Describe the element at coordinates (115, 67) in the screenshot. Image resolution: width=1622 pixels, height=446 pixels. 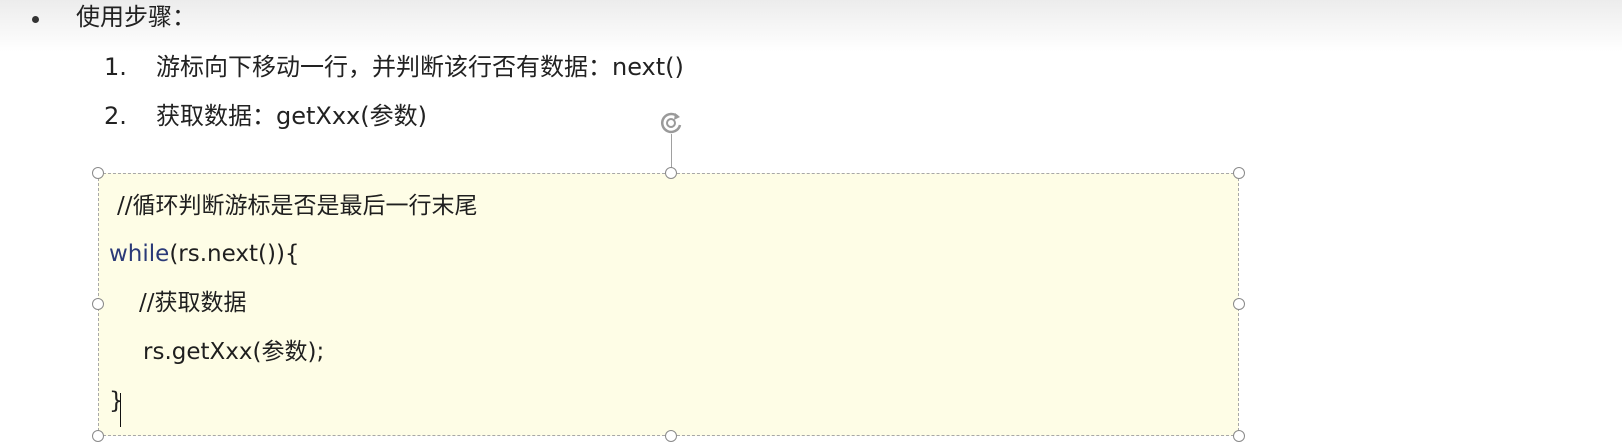
I see `step-number: 1.` at that location.